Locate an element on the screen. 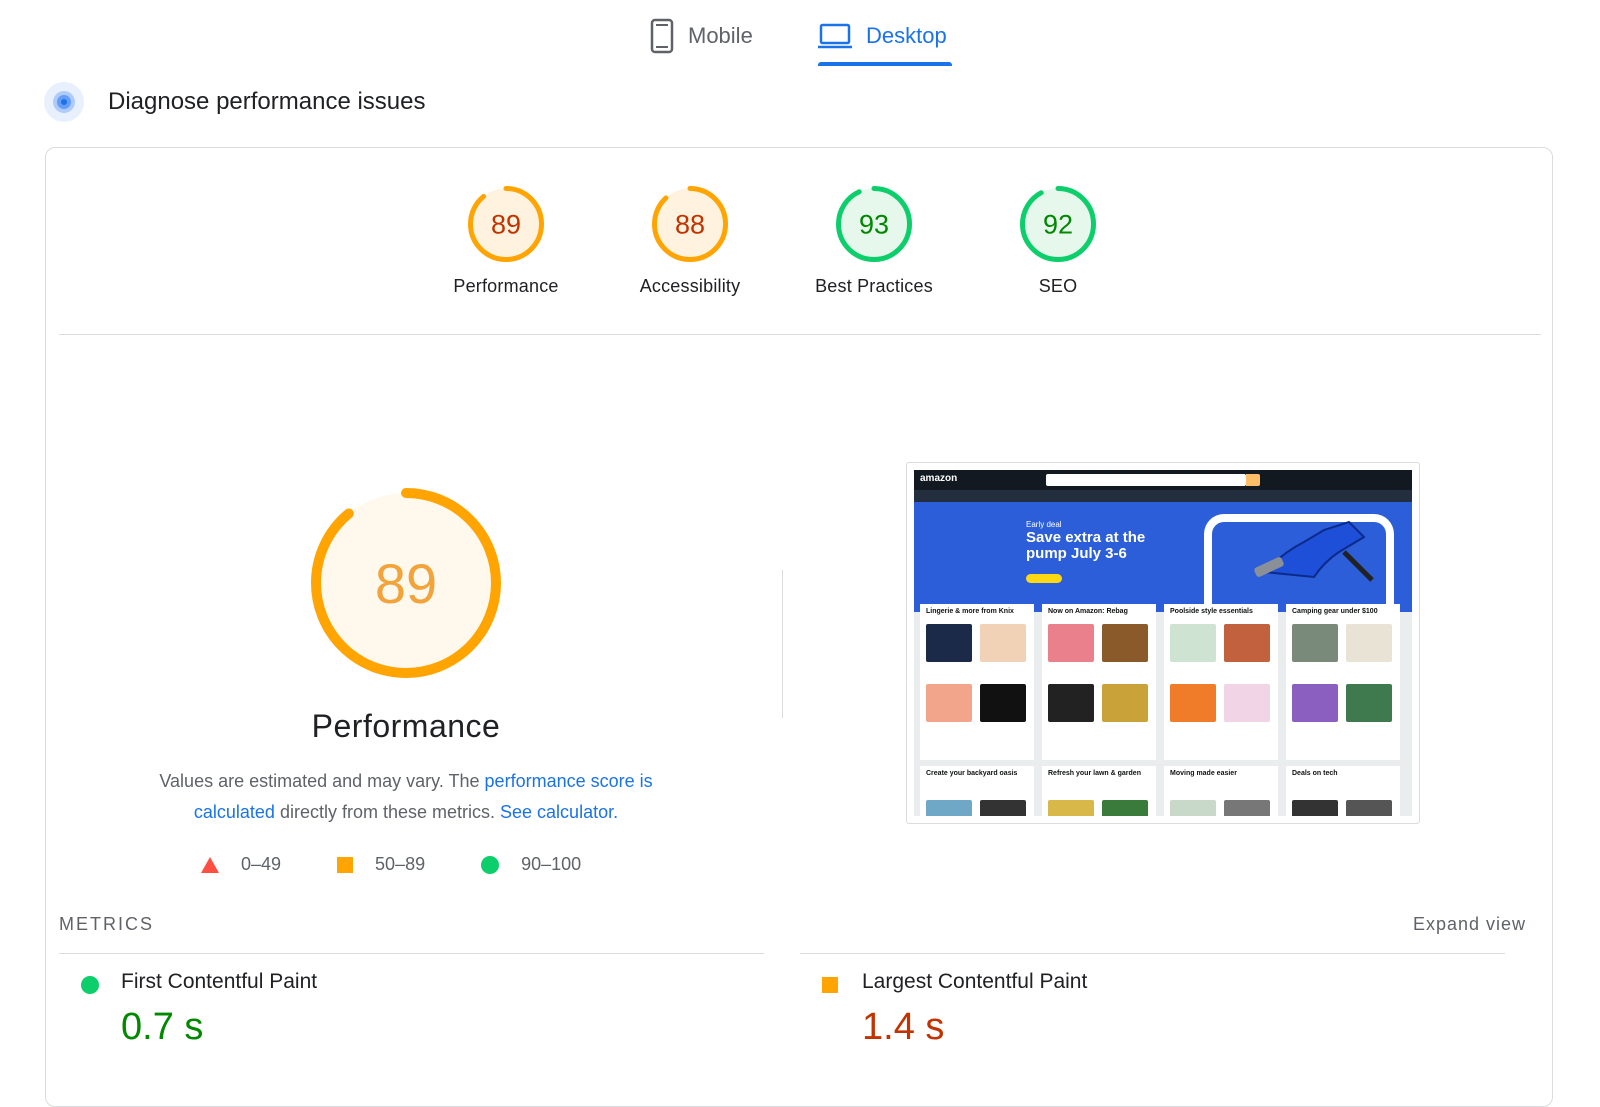  active-tab-indicator is located at coordinates (885, 64).